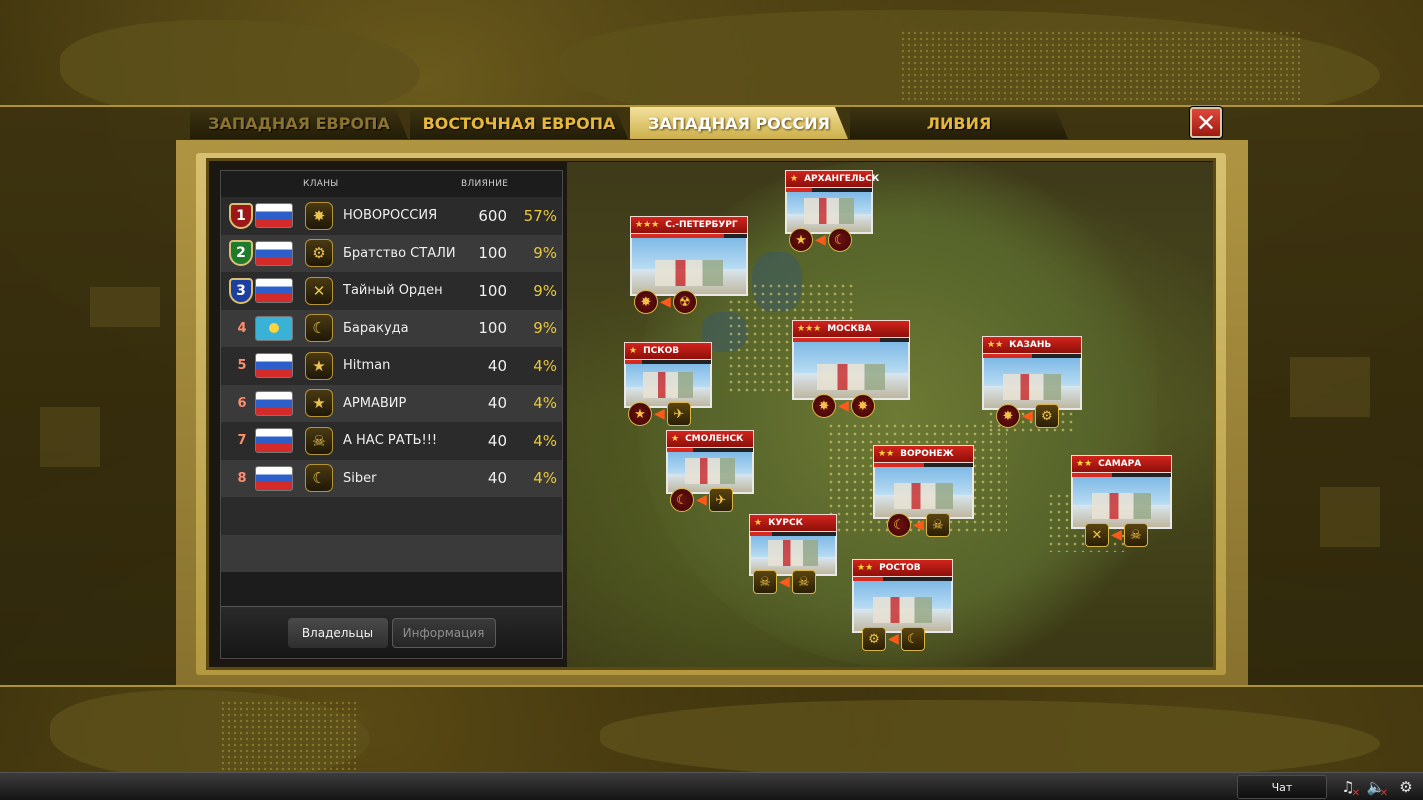 Image resolution: width=1423 pixels, height=800 pixels. Describe the element at coordinates (399, 253) in the screenshot. I see `clan-name: Братство СТАЛИ` at that location.